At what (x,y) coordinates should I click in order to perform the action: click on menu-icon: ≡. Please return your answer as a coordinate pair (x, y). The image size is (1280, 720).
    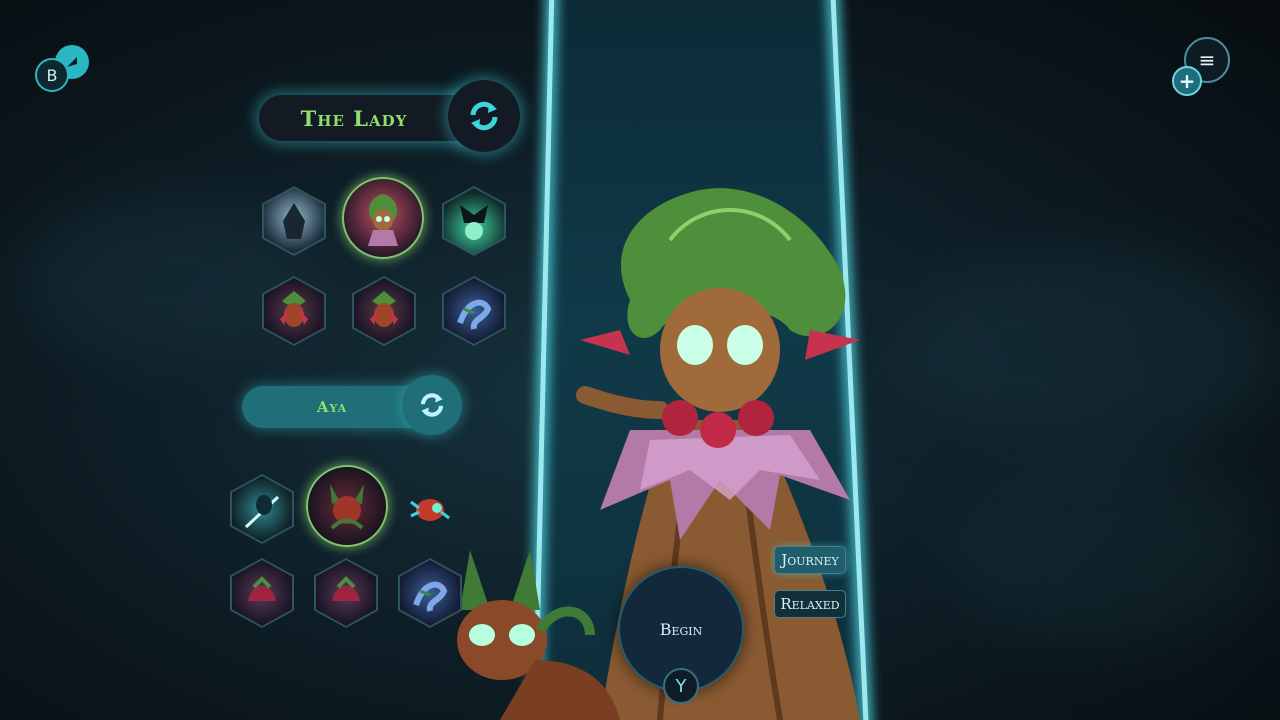
    Looking at the image, I should click on (1207, 60).